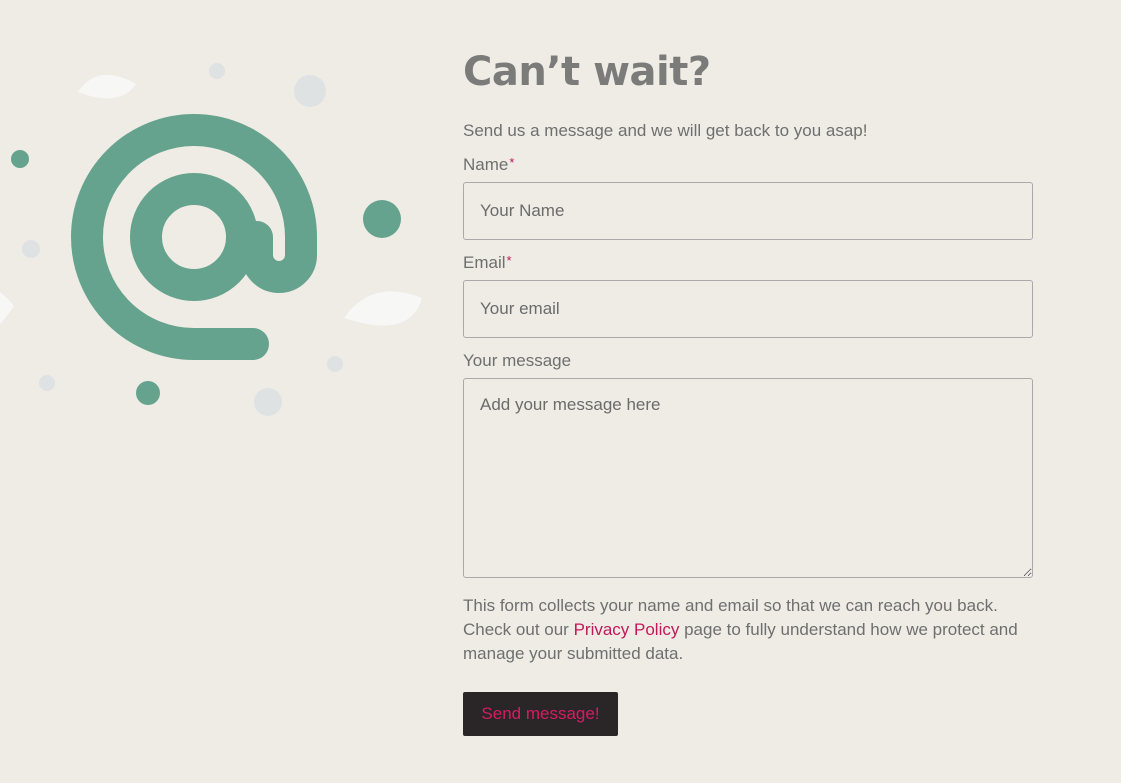  I want to click on name-label-text: Name, so click(486, 164).